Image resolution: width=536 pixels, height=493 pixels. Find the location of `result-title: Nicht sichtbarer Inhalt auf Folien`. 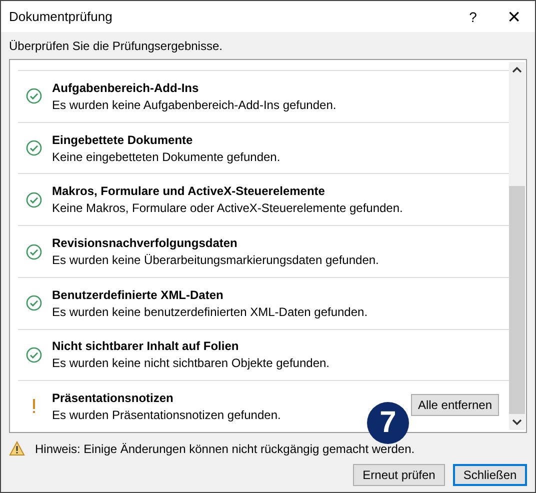

result-title: Nicht sichtbarer Inhalt auf Folien is located at coordinates (145, 346).